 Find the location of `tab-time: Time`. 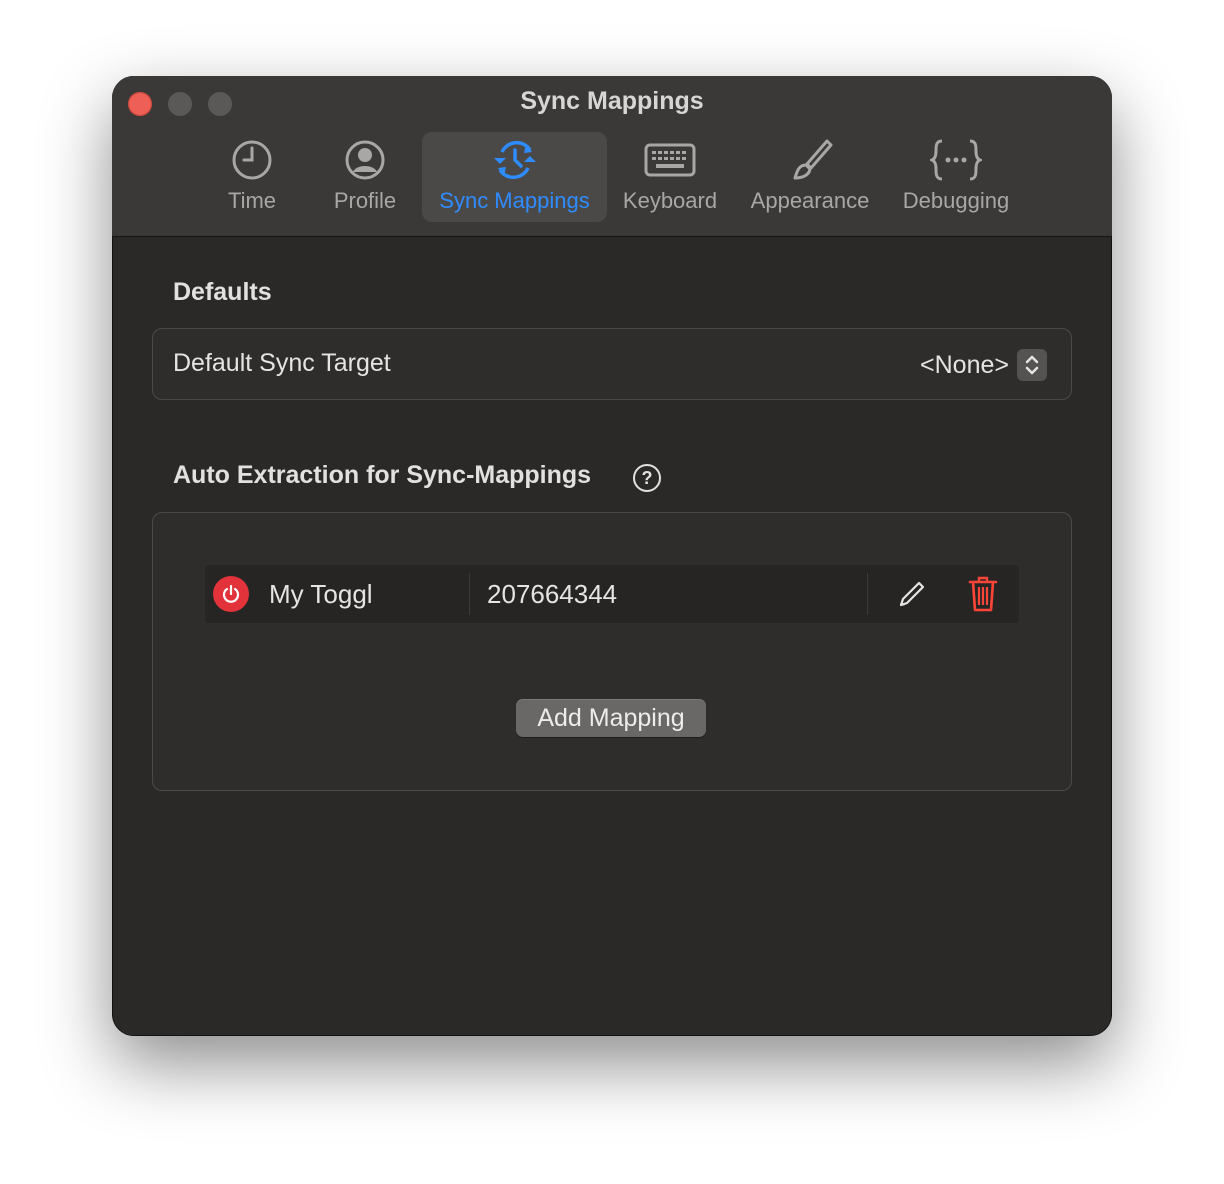

tab-time: Time is located at coordinates (252, 177).